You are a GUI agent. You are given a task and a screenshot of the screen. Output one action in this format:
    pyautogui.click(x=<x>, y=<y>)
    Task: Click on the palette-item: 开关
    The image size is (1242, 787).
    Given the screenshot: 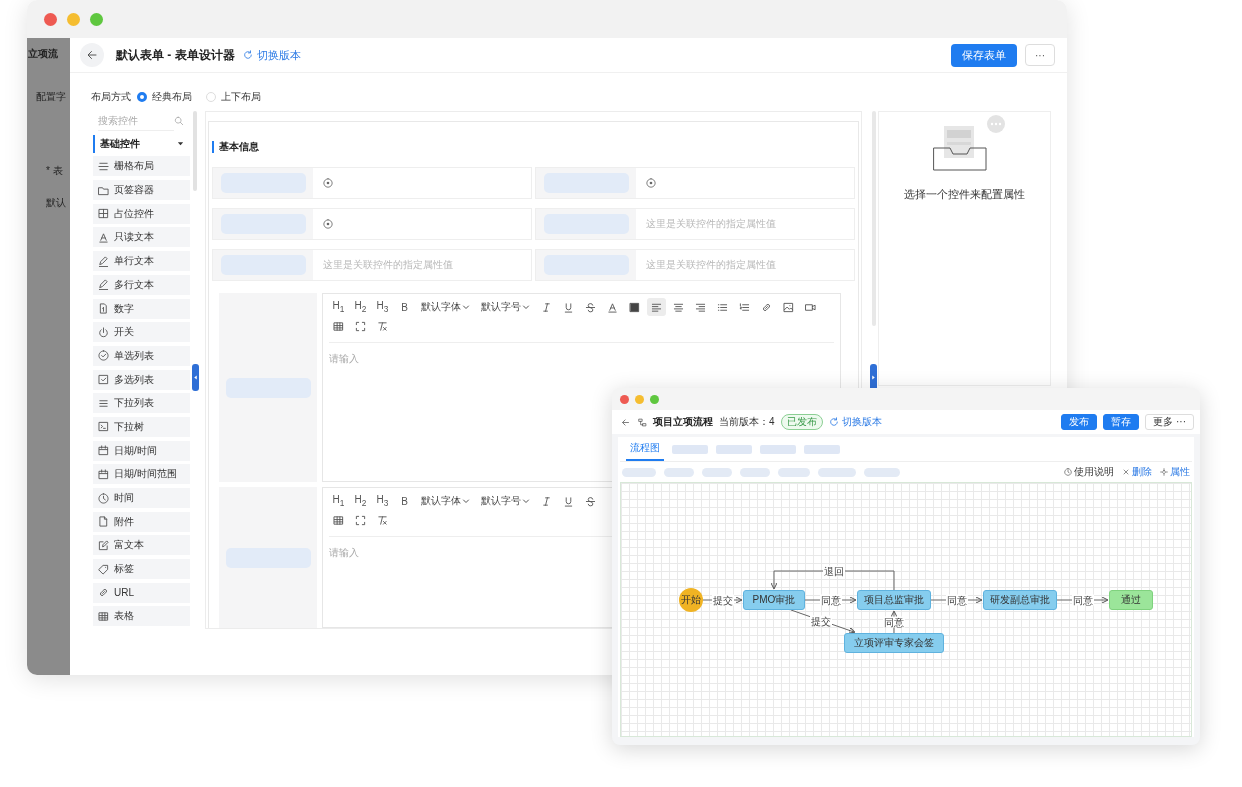 What is the action you would take?
    pyautogui.click(x=141, y=332)
    